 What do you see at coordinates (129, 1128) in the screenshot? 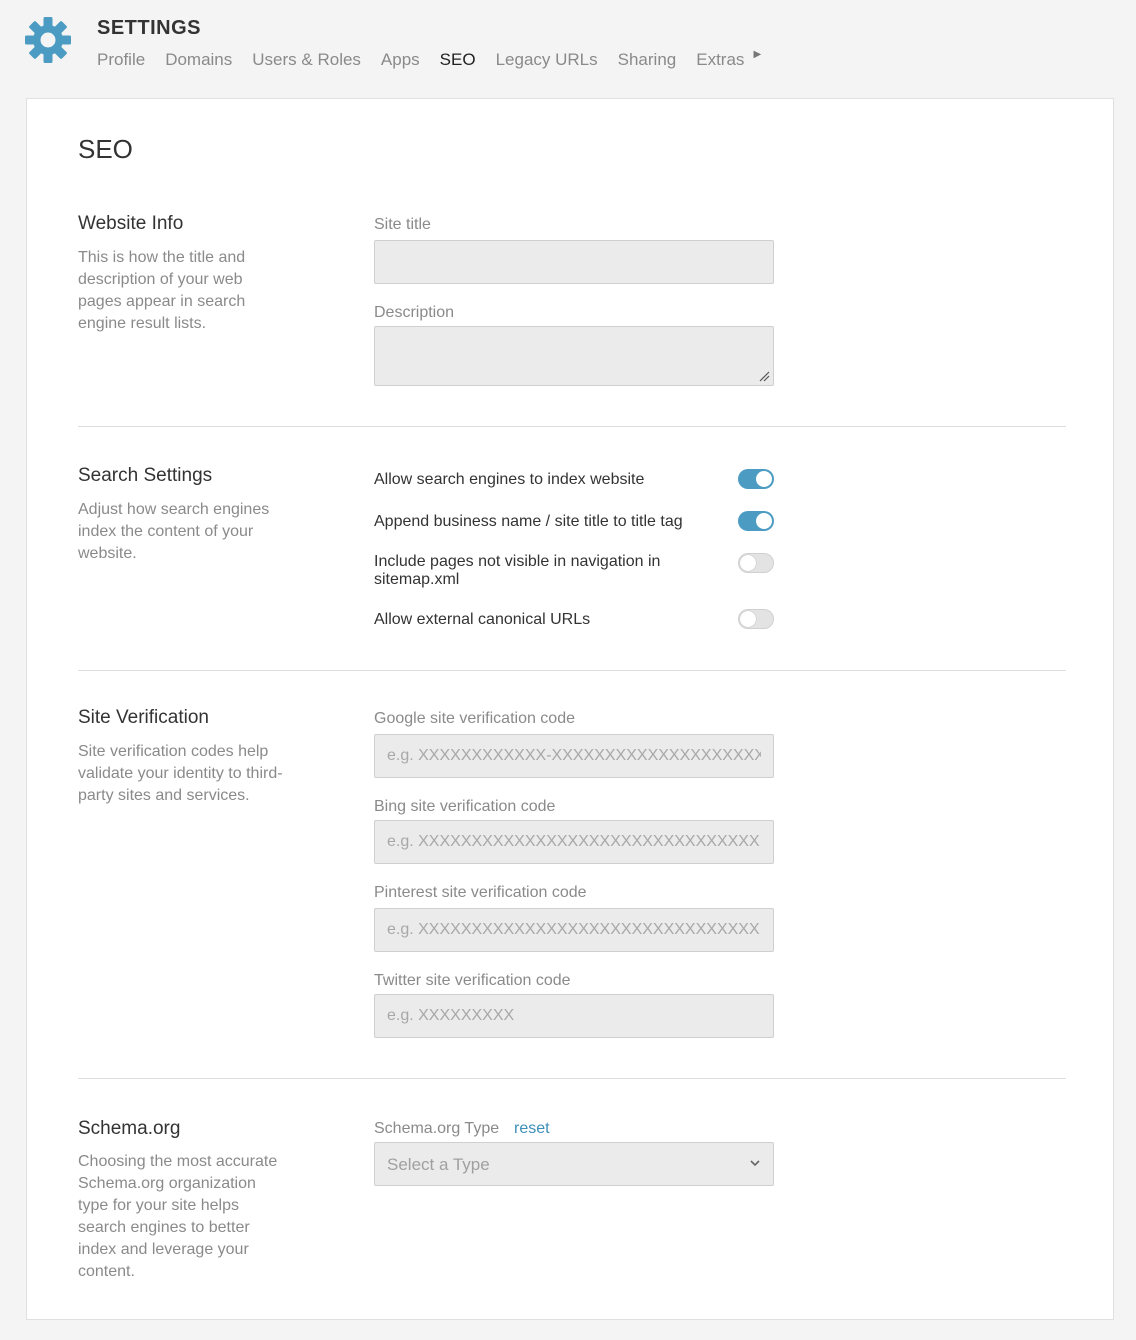
I see `schema-title: Schema.org` at bounding box center [129, 1128].